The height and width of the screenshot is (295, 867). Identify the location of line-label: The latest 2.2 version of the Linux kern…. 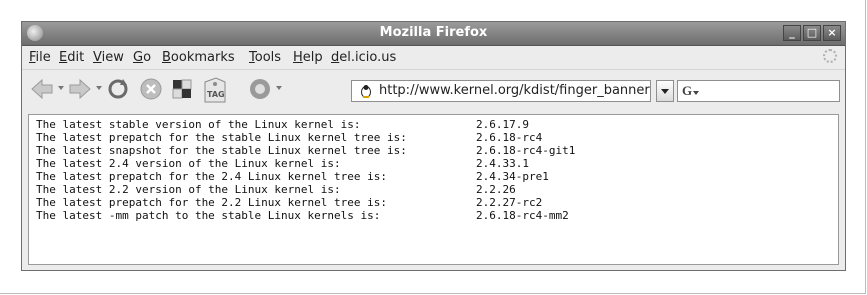
(188, 189).